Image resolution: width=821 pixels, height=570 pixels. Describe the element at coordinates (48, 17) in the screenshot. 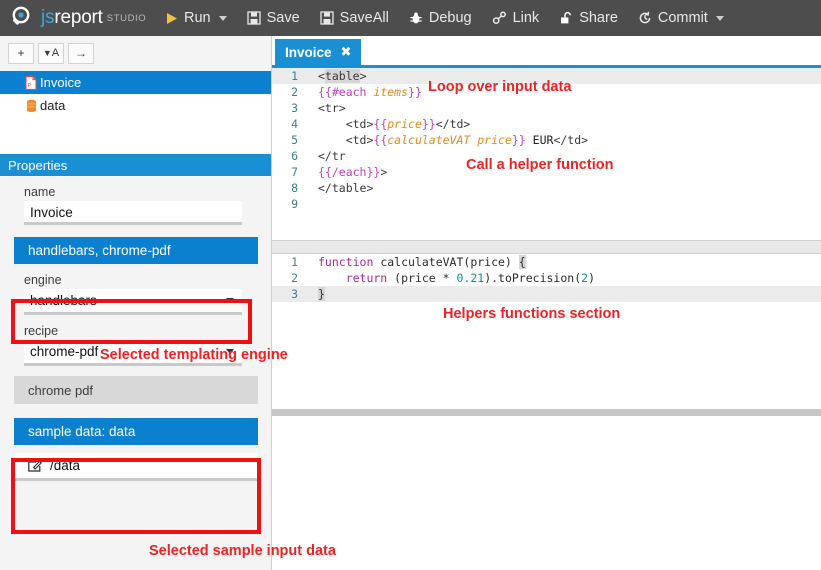

I see `logo-js: js` at that location.